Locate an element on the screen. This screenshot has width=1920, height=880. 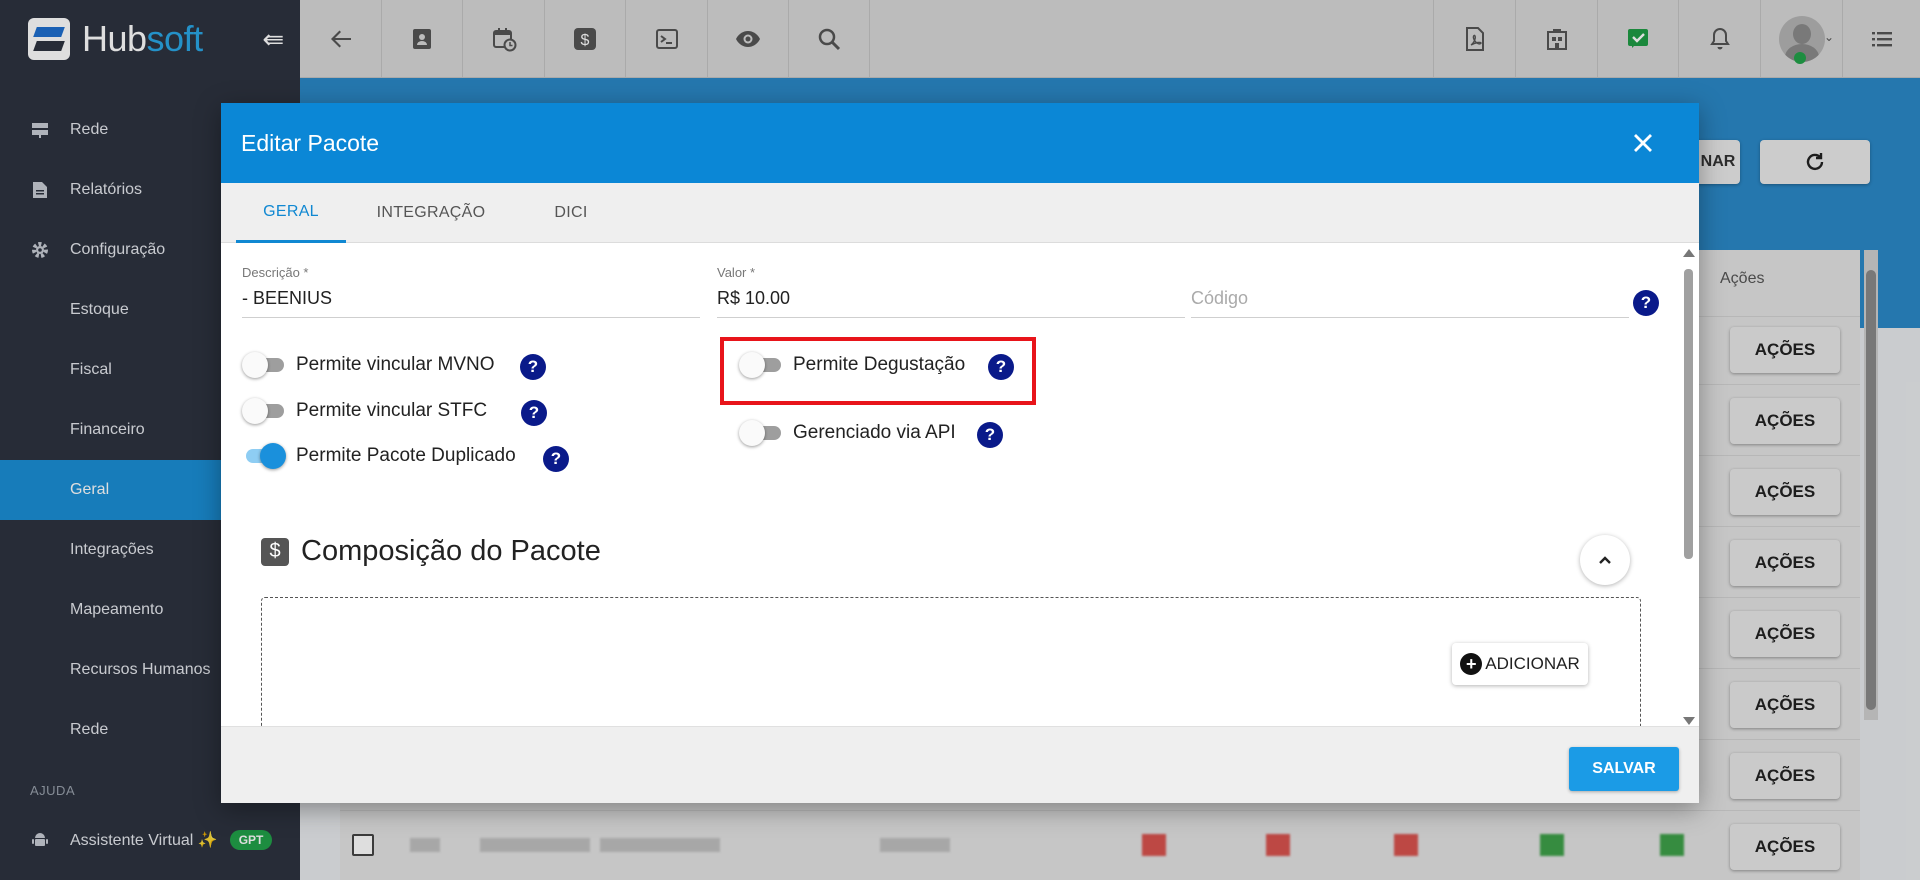
dialog-scrollbar is located at coordinates (1689, 487).